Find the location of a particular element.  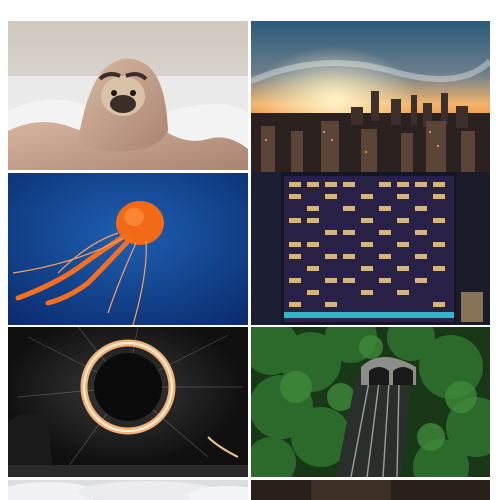

photo-tile-apartment-building is located at coordinates (370, 248).